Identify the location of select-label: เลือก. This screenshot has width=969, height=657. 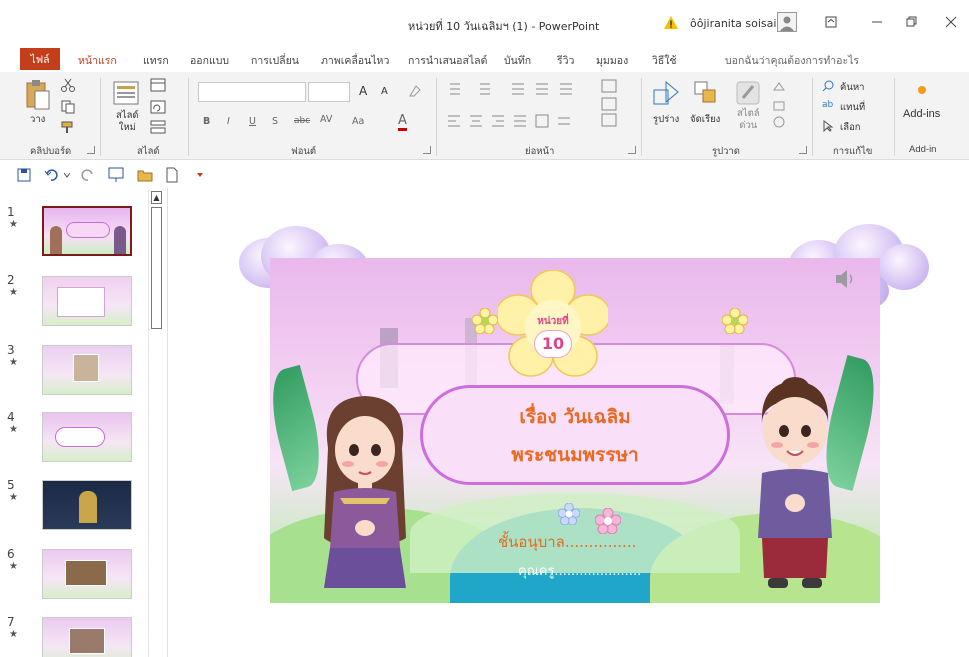
(850, 127).